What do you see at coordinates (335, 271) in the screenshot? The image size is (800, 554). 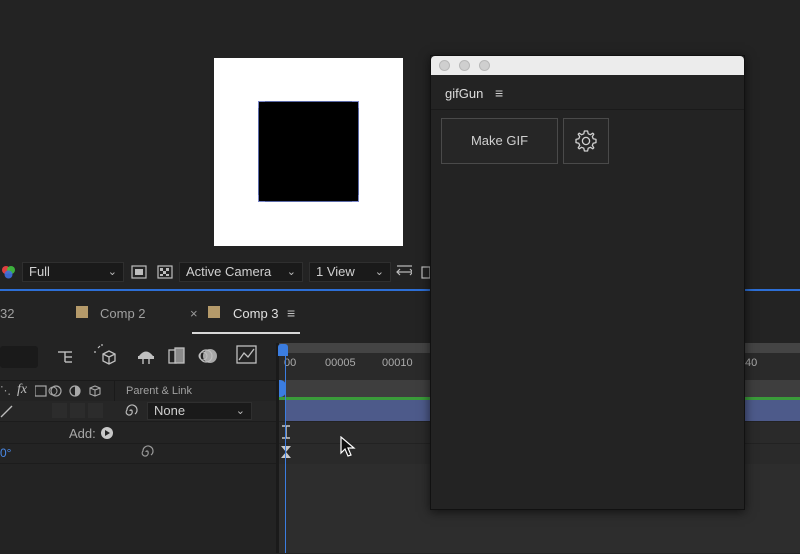 I see `view-layout-value: 1 View` at bounding box center [335, 271].